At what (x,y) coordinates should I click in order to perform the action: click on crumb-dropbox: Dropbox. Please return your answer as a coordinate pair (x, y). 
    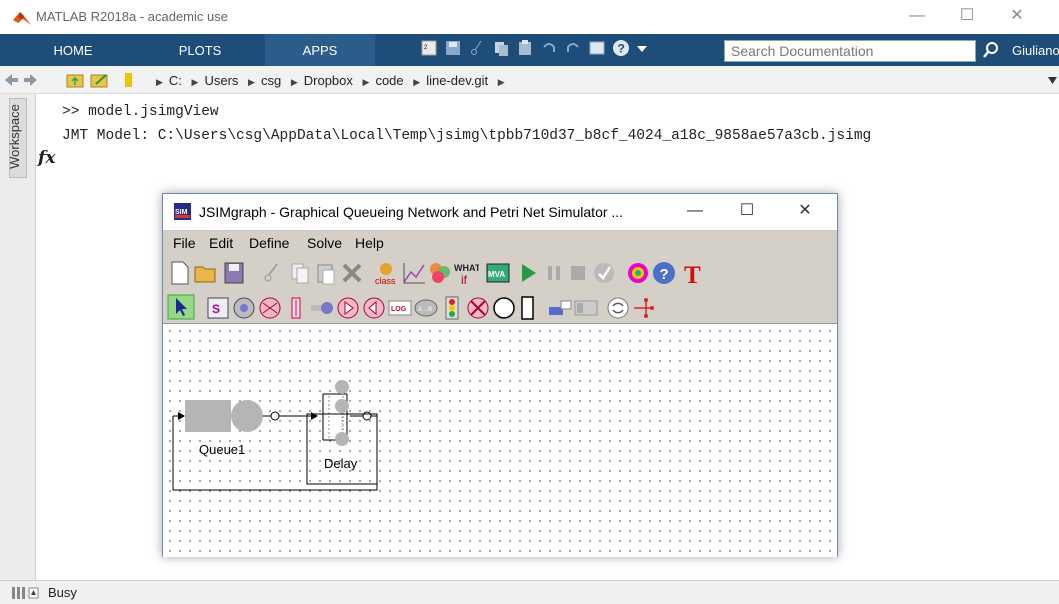
    Looking at the image, I should click on (328, 80).